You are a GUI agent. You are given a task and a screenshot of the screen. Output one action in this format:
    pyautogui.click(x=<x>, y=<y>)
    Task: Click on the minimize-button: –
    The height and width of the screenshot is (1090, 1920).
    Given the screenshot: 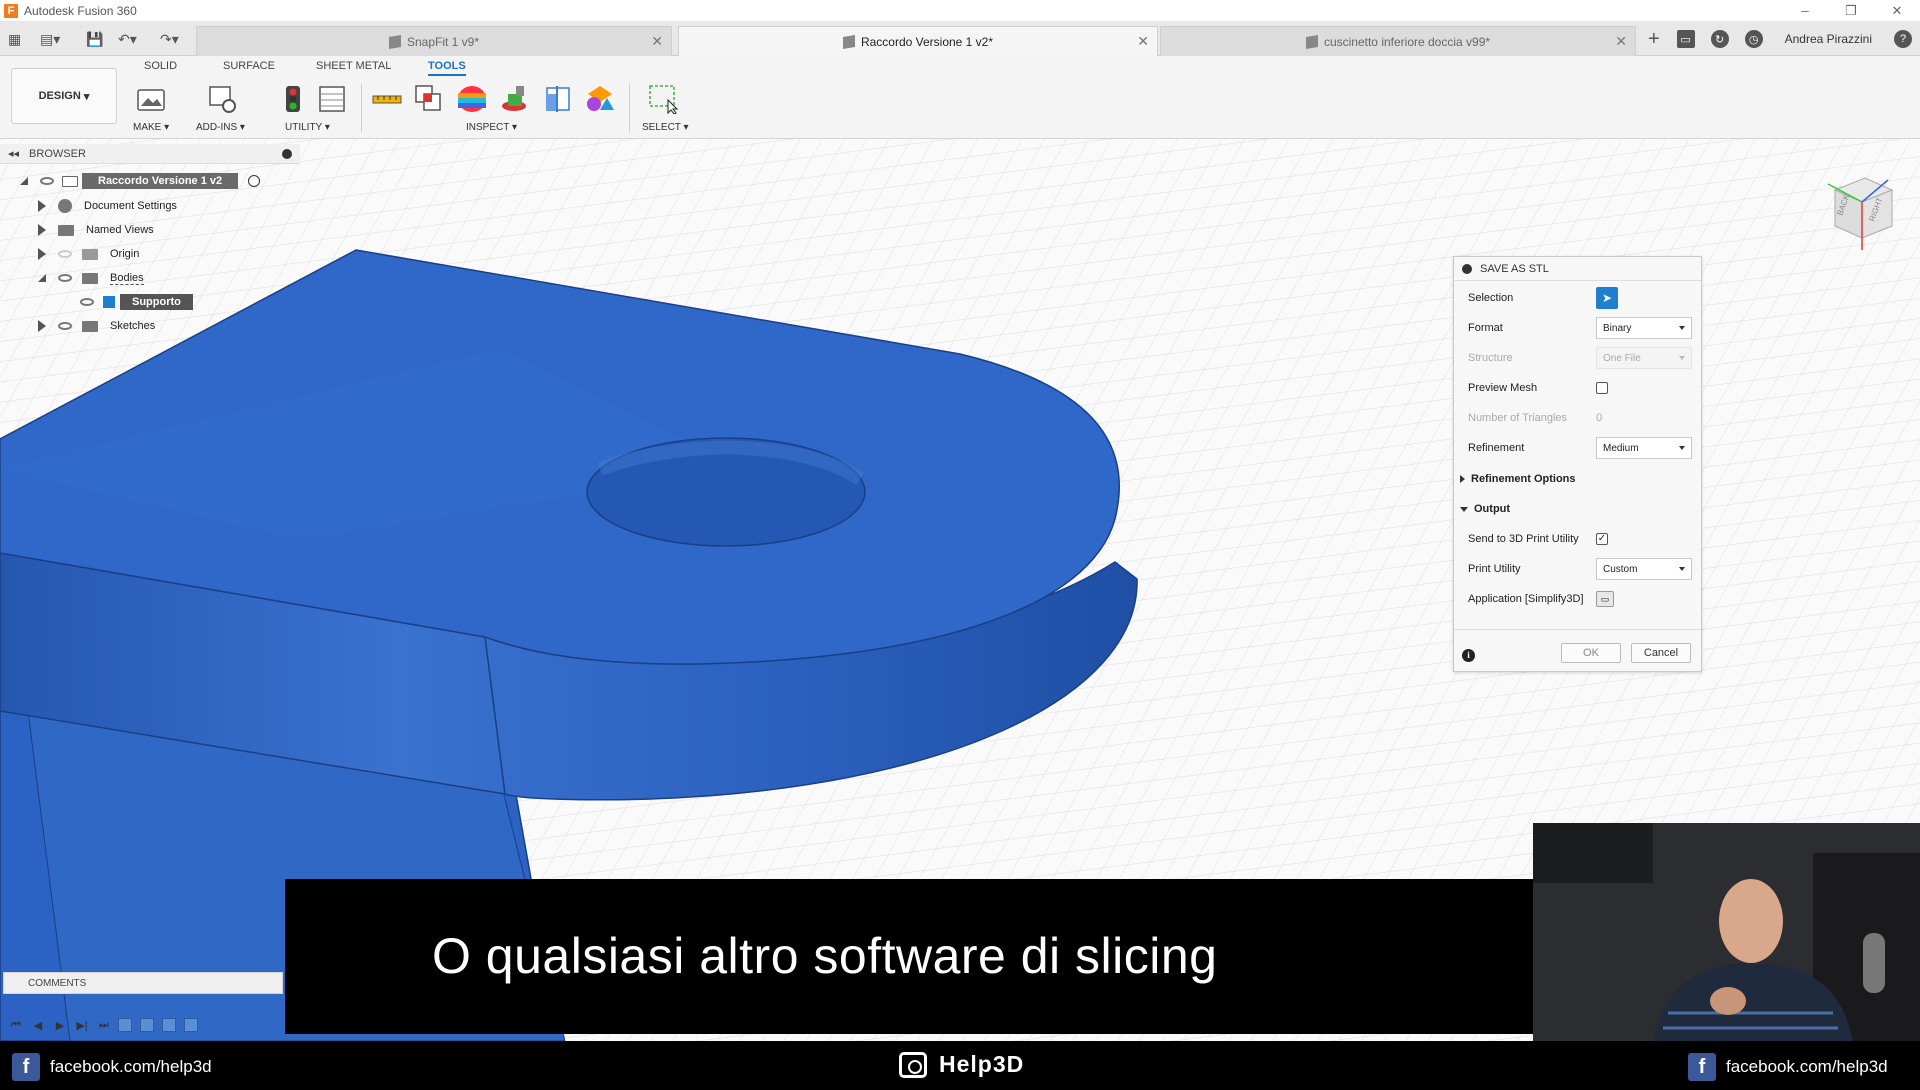 What is the action you would take?
    pyautogui.click(x=1805, y=11)
    